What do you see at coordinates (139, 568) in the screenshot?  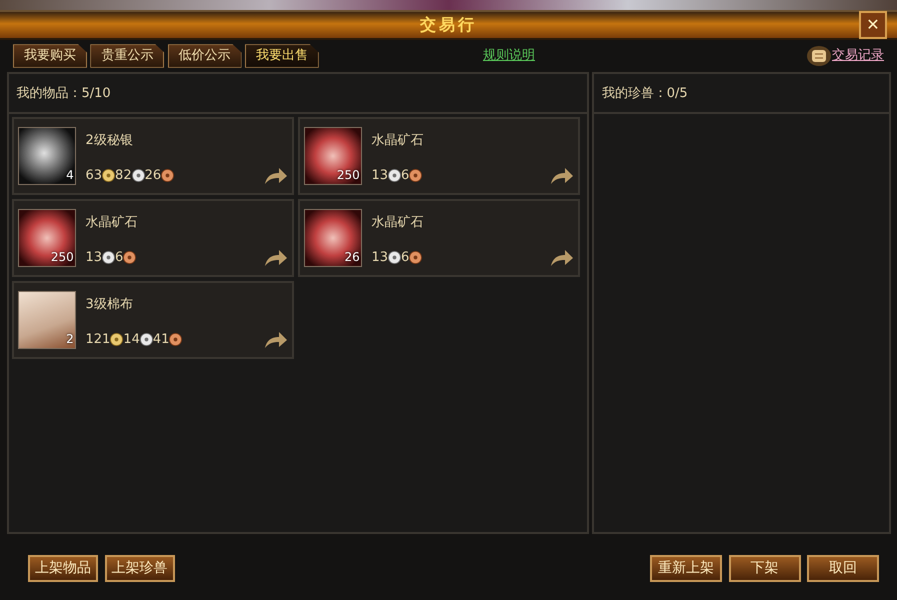 I see `action-button: 上架珍兽` at bounding box center [139, 568].